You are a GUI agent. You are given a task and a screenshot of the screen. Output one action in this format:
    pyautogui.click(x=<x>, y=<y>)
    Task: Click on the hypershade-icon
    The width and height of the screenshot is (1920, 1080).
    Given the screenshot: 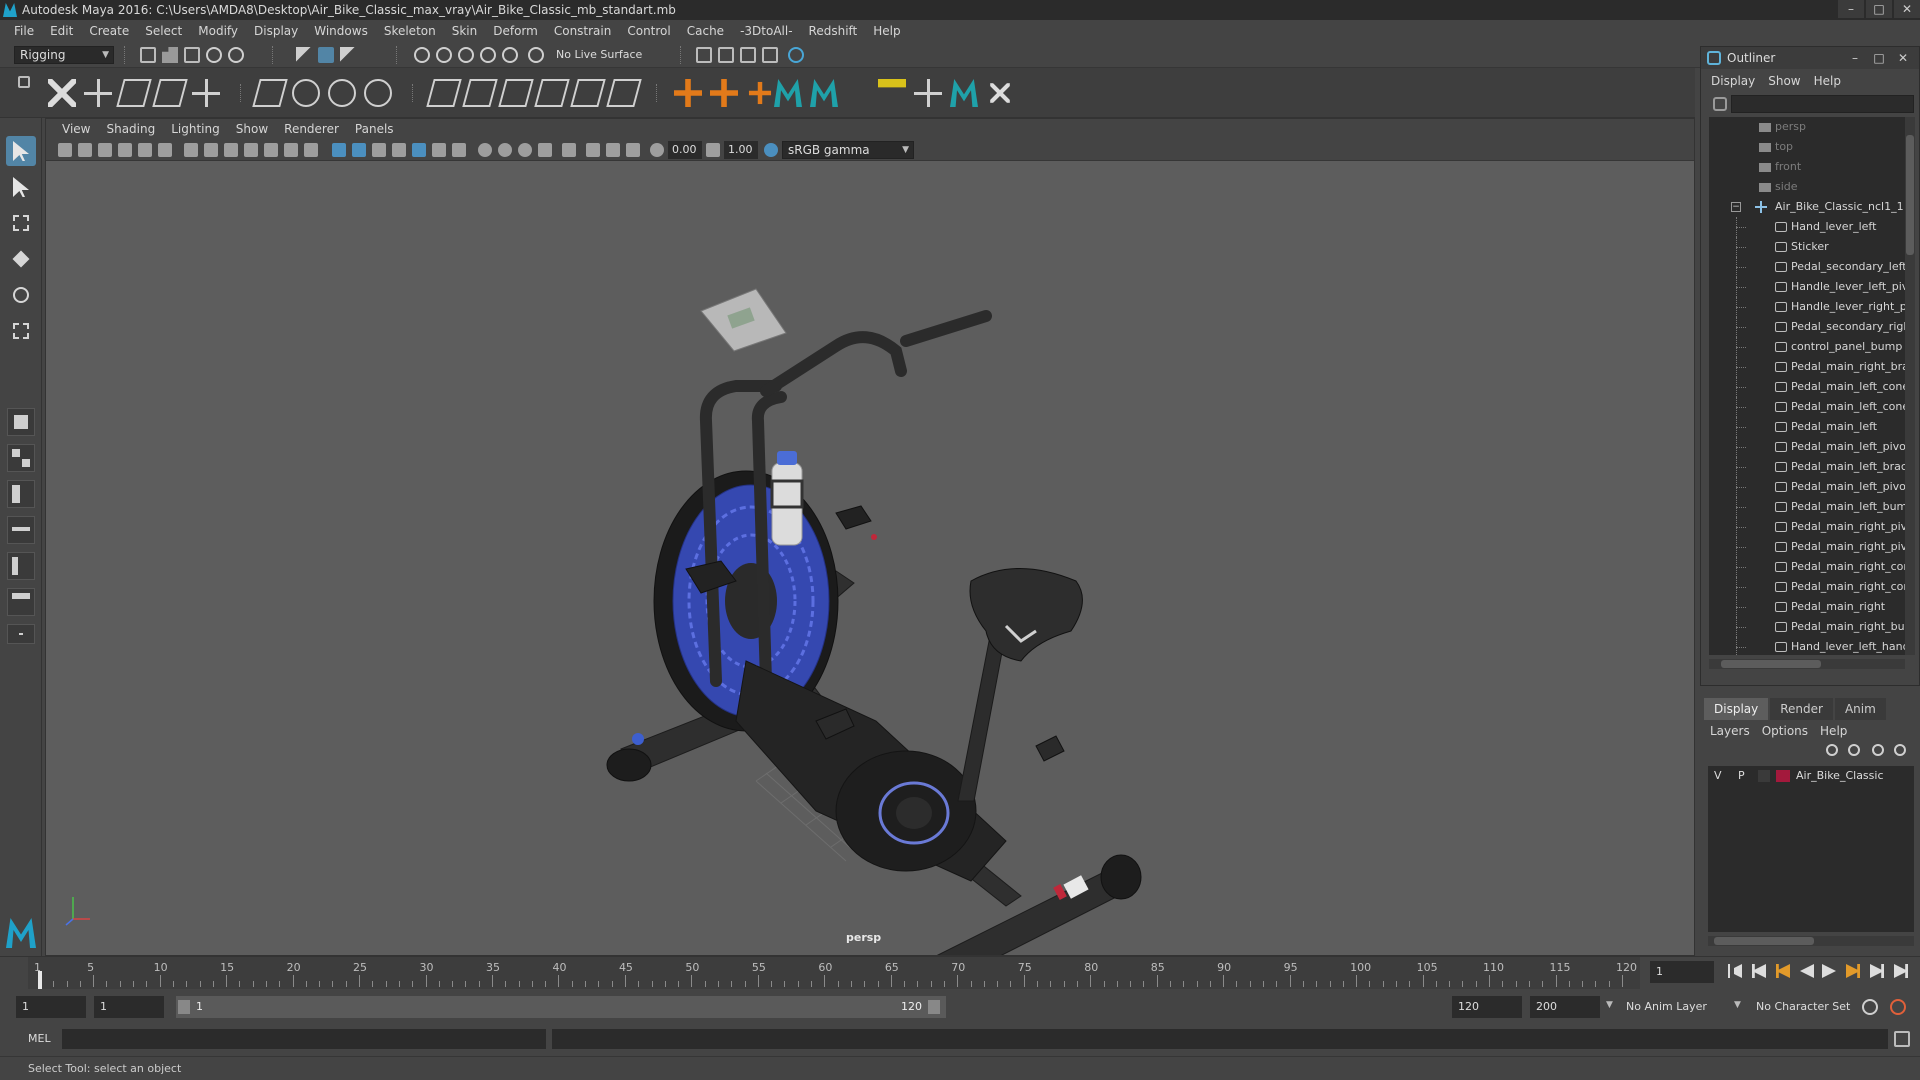 What is the action you would take?
    pyautogui.click(x=796, y=55)
    